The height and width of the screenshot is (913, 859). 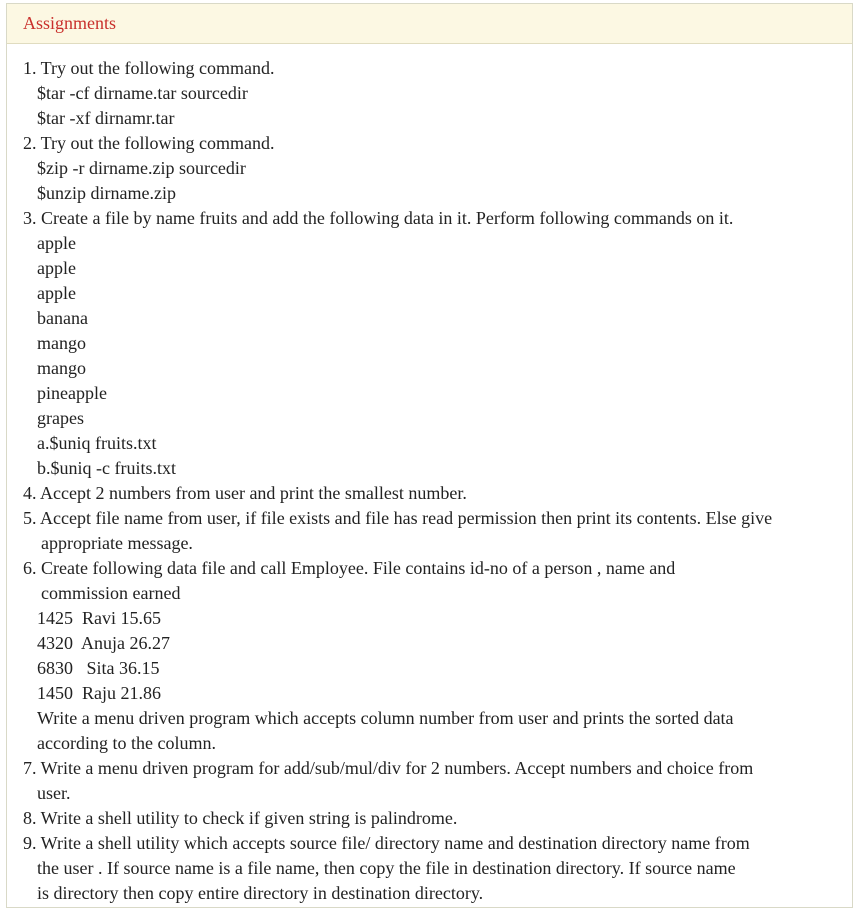 What do you see at coordinates (149, 143) in the screenshot?
I see `assignment-item: 2. Try out the following command.` at bounding box center [149, 143].